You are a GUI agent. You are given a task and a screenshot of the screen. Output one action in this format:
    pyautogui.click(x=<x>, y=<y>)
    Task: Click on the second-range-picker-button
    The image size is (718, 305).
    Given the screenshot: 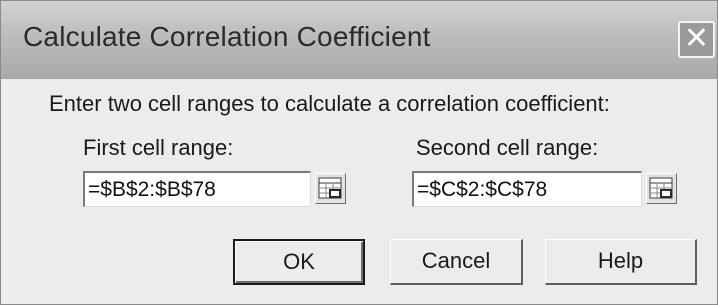 What is the action you would take?
    pyautogui.click(x=661, y=188)
    